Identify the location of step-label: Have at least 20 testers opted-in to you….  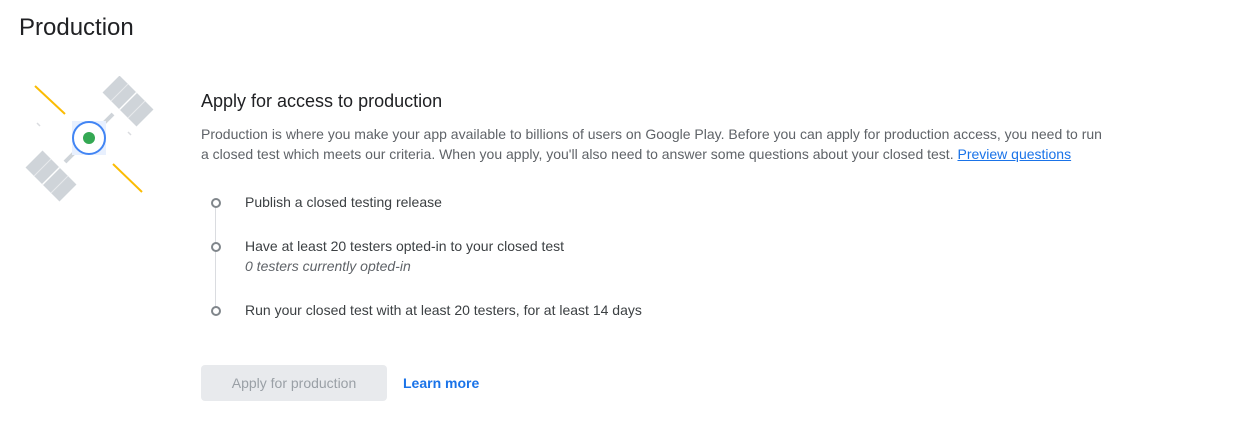
(405, 246).